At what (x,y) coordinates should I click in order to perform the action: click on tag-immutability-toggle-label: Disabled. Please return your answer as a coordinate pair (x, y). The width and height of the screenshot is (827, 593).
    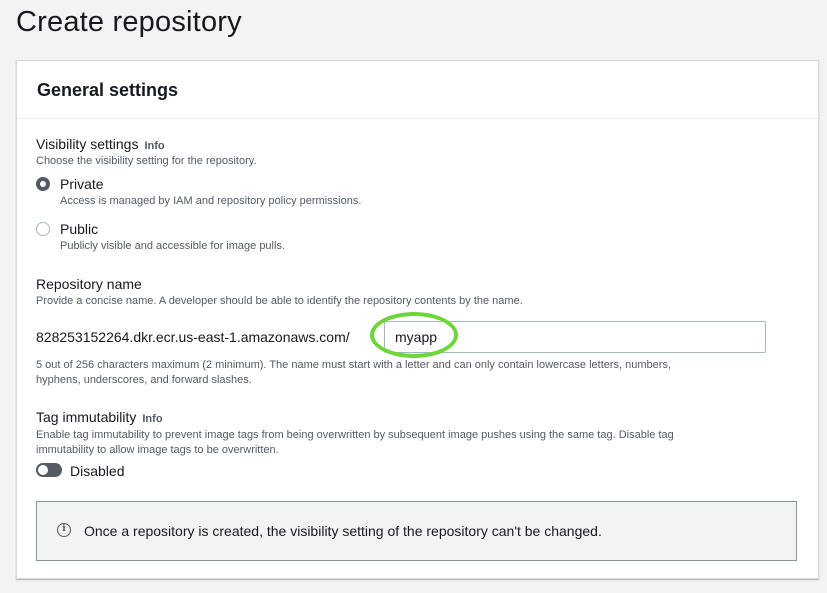
    Looking at the image, I should click on (97, 471).